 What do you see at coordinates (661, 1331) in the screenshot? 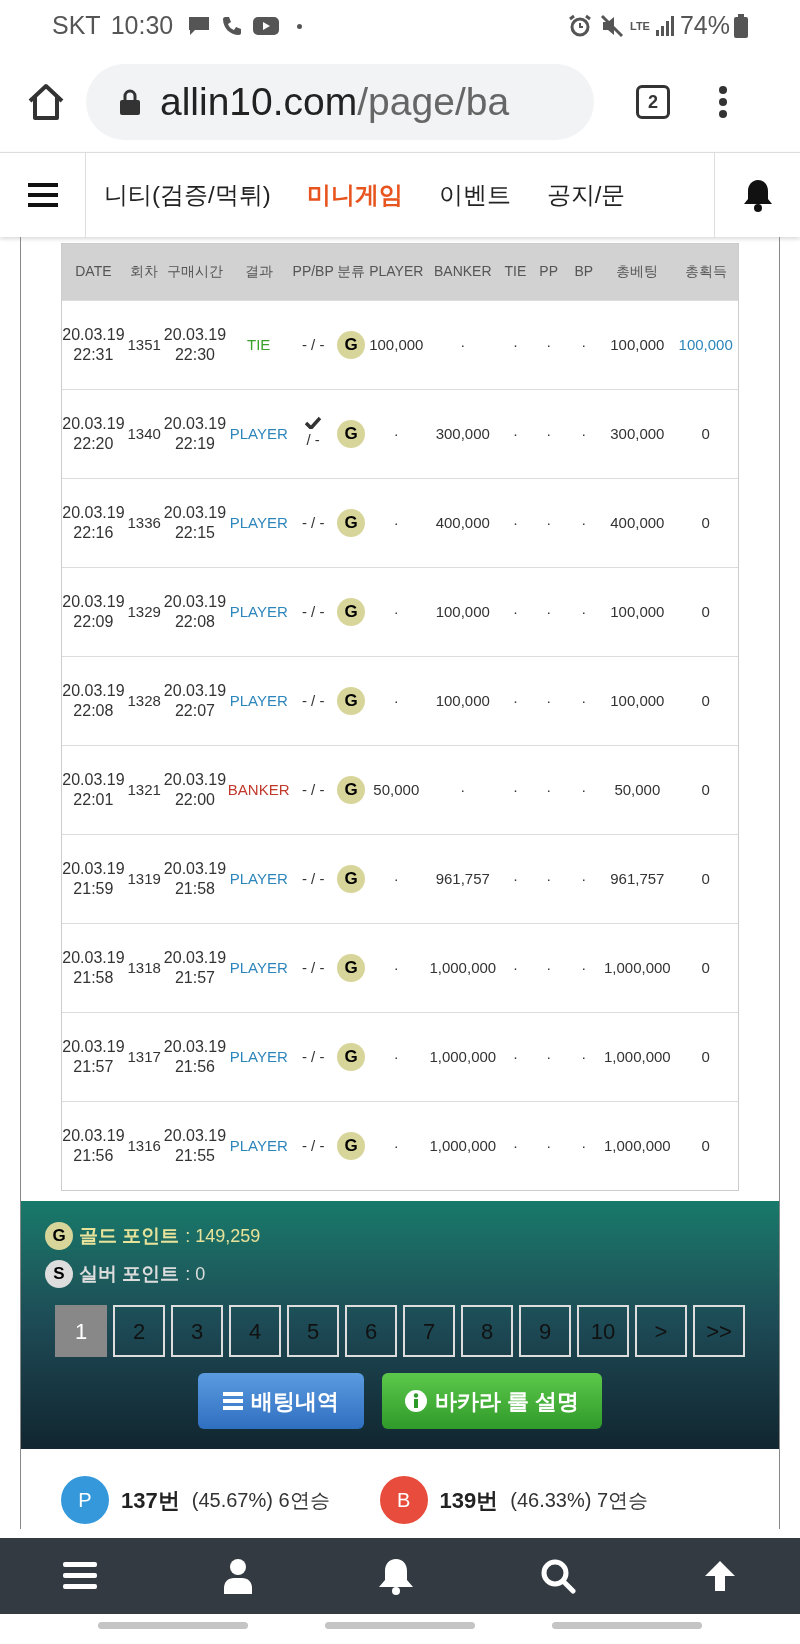
I see `page-button: >` at bounding box center [661, 1331].